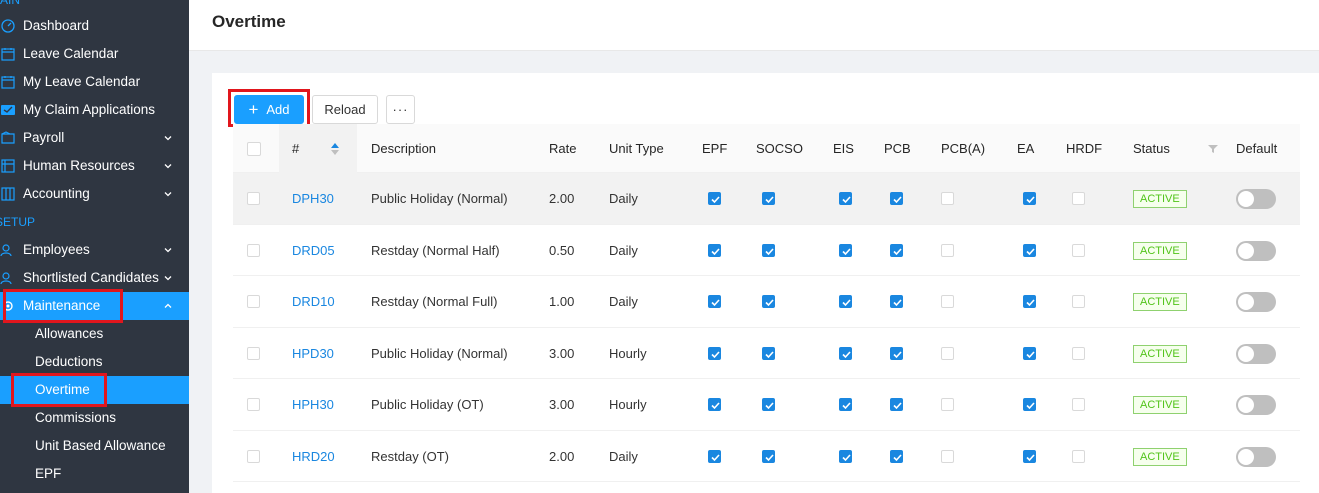 The image size is (1319, 493). I want to click on sidebar-subitem-allowances: Allowances, so click(94, 334).